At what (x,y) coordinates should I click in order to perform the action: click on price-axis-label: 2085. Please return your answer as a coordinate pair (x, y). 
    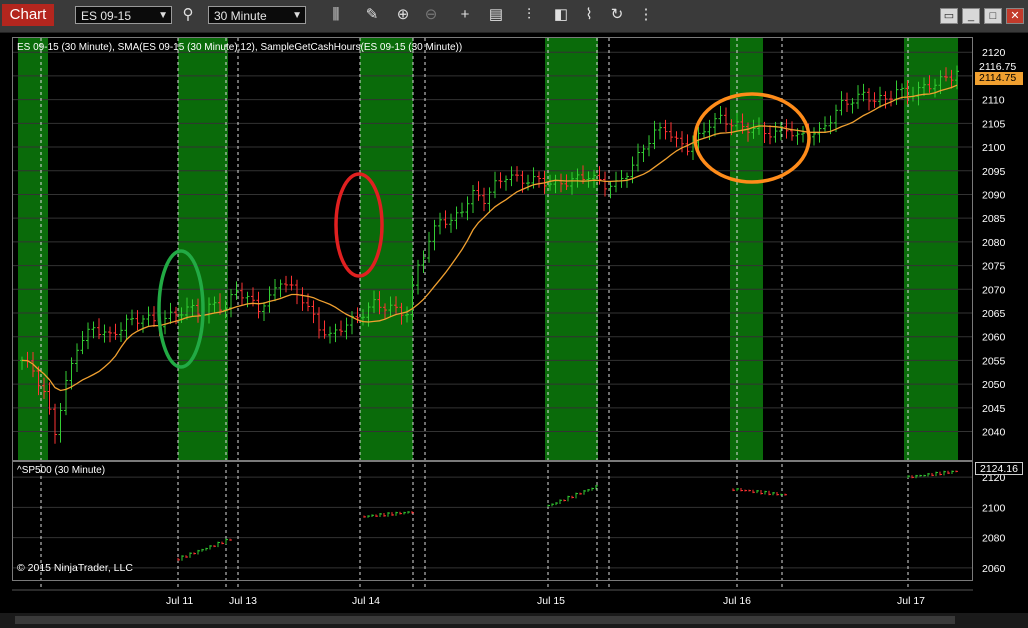
    Looking at the image, I should click on (994, 219).